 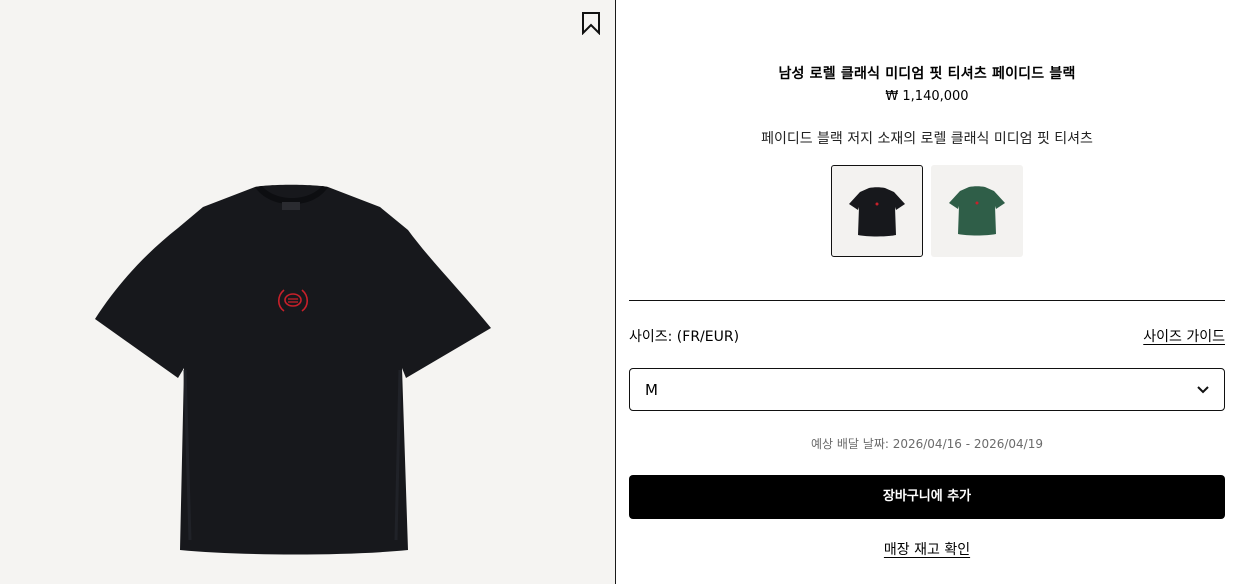 What do you see at coordinates (927, 139) in the screenshot?
I see `product-description: 페이디드 블랙 저지 소재의 로렐 클래식 미디엄 핏 티셔츠` at bounding box center [927, 139].